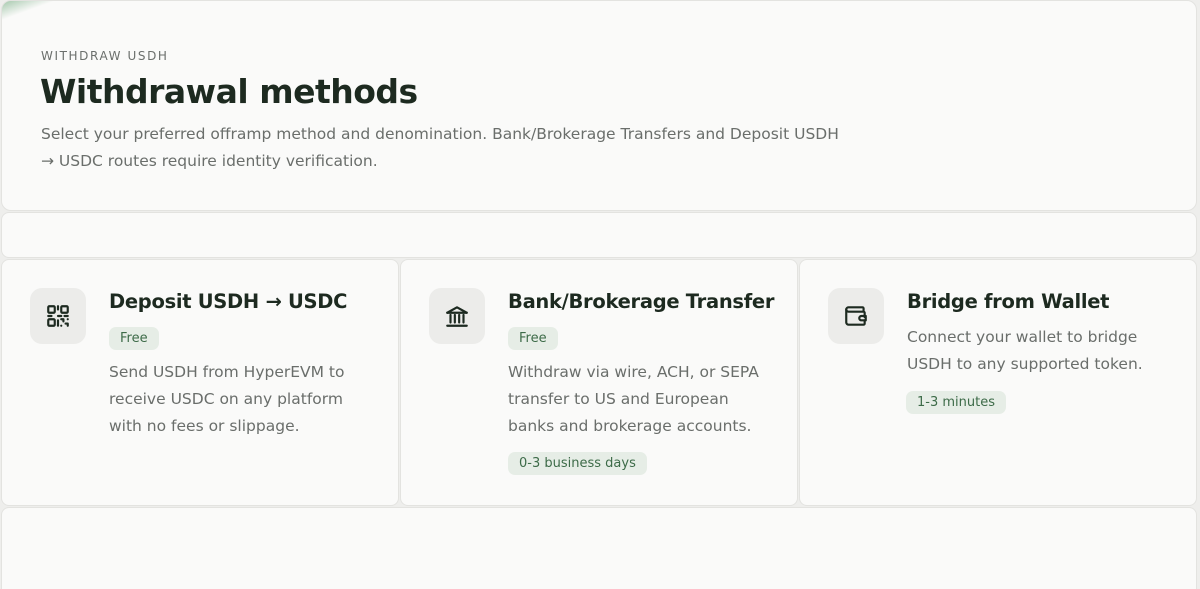 This screenshot has width=1200, height=589. What do you see at coordinates (599, 235) in the screenshot?
I see `denomination-strip` at bounding box center [599, 235].